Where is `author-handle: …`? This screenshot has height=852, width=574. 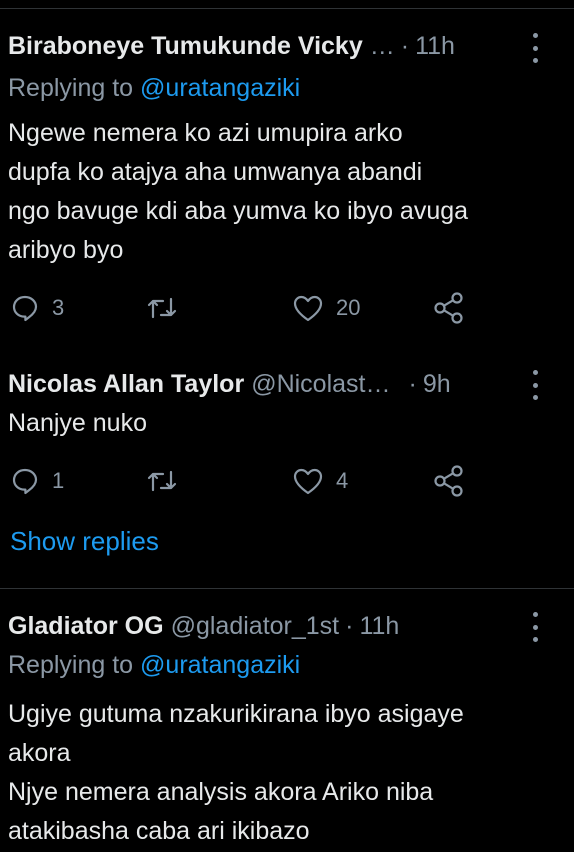 author-handle: … is located at coordinates (382, 46).